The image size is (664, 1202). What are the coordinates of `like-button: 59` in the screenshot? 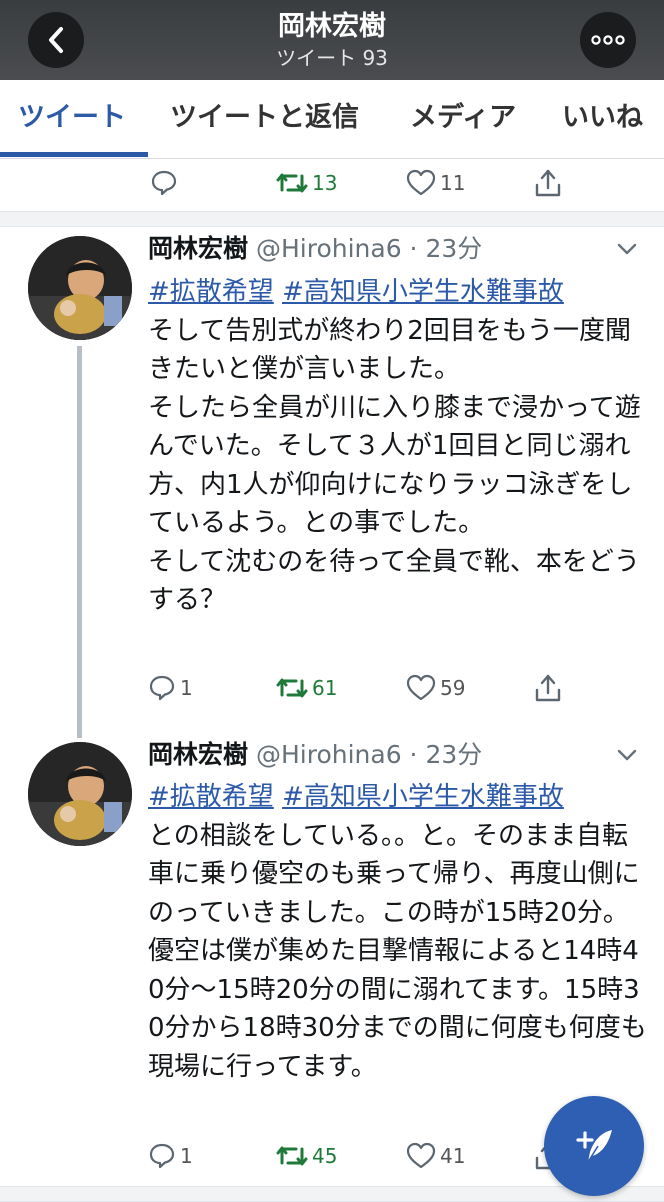 It's located at (435, 688).